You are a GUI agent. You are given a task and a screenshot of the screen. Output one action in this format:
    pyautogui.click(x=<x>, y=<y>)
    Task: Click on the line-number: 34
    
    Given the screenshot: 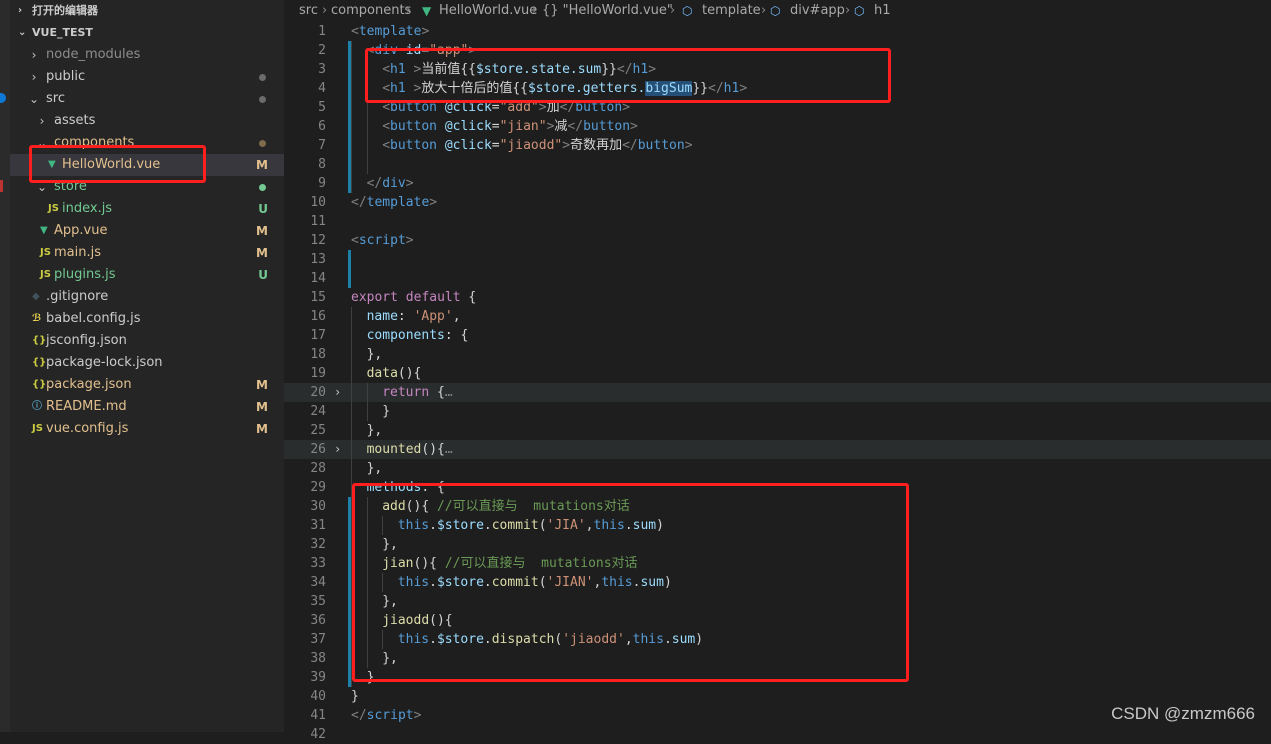 What is the action you would take?
    pyautogui.click(x=318, y=582)
    